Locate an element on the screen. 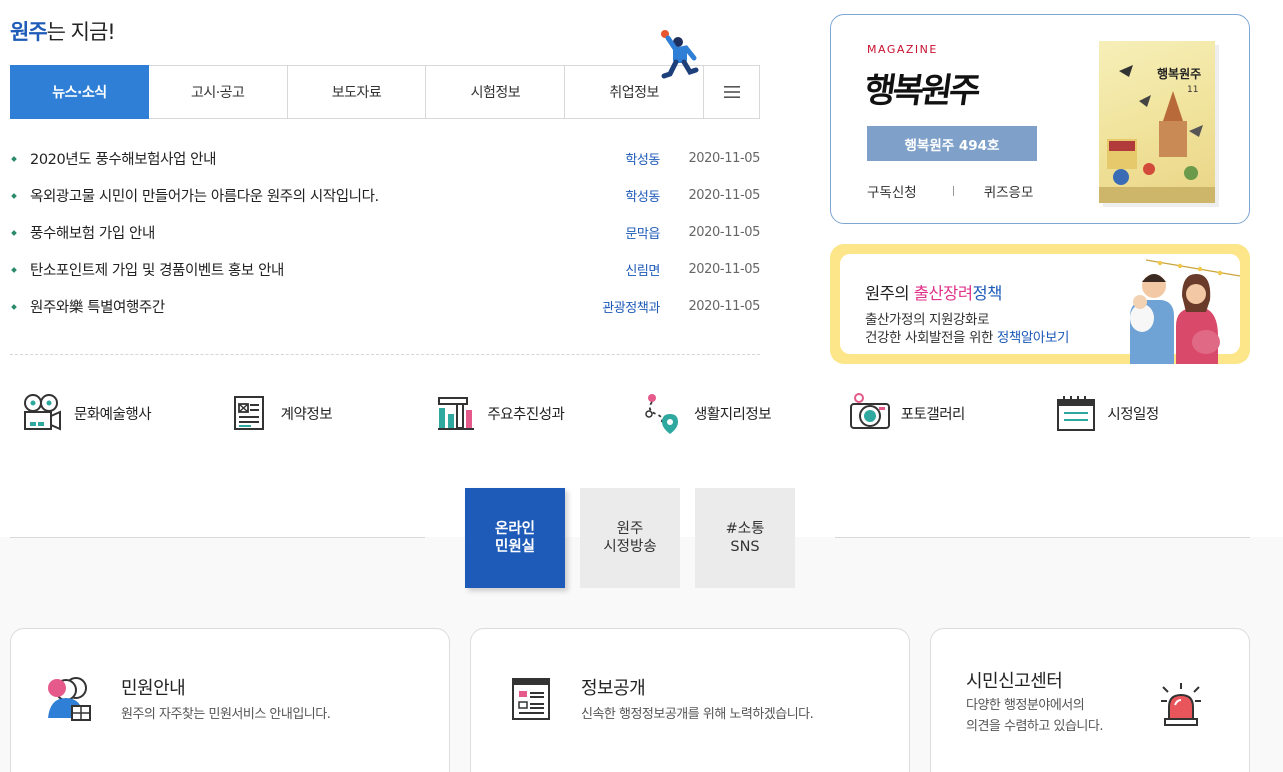 The image size is (1283, 772). magazine-issue-button: 행복원주 494호 is located at coordinates (952, 143).